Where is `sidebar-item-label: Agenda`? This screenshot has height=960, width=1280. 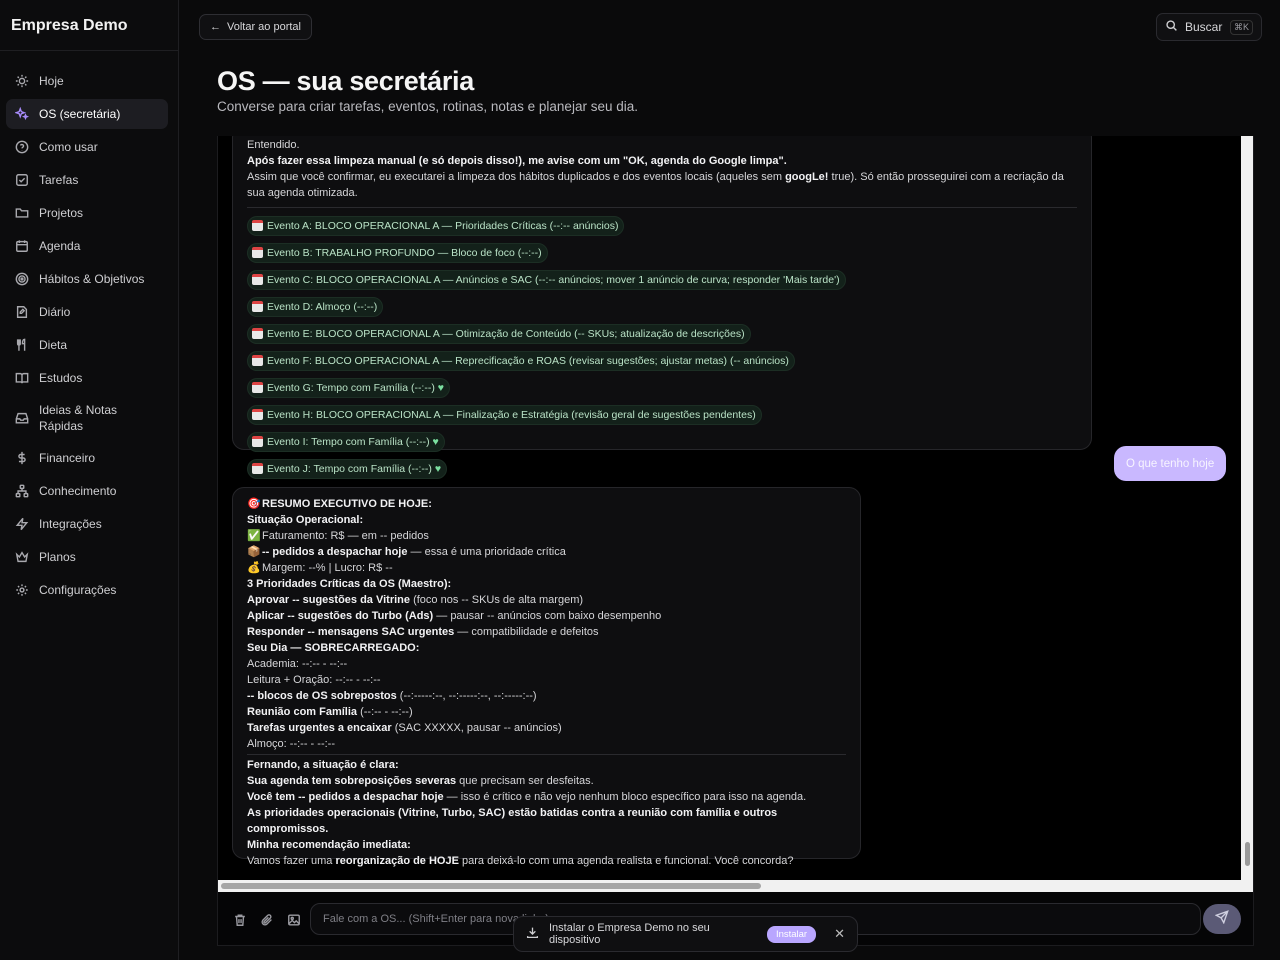 sidebar-item-label: Agenda is located at coordinates (60, 246).